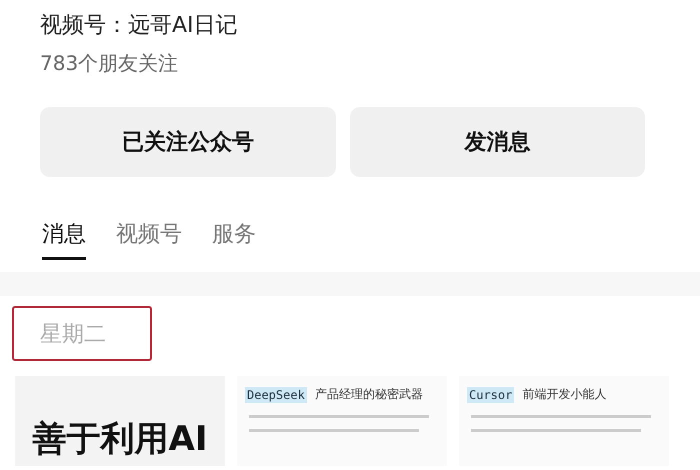 The height and width of the screenshot is (470, 700). Describe the element at coordinates (234, 239) in the screenshot. I see `tab: 服务` at that location.